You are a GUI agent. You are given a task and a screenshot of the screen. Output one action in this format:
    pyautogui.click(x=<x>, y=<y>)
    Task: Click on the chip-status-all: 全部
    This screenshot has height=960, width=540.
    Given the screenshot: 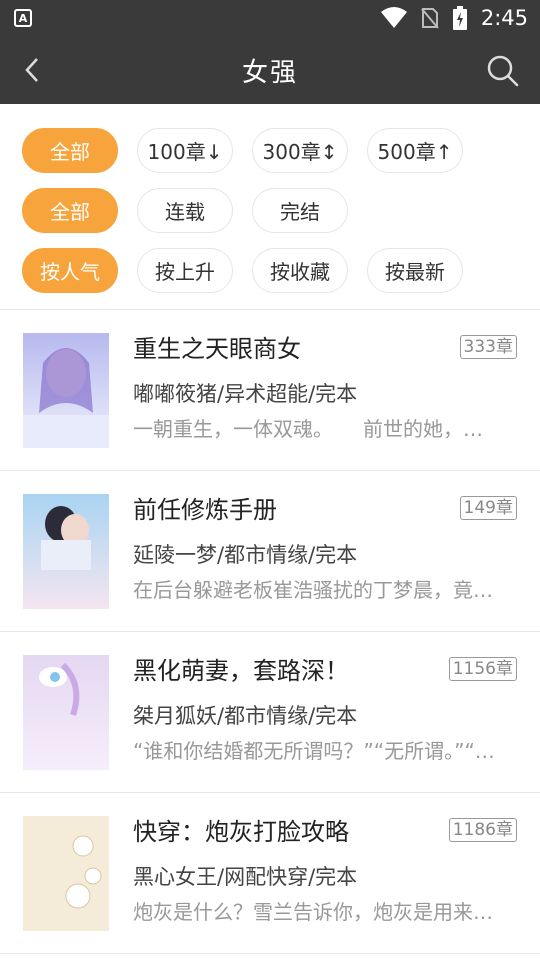 What is the action you would take?
    pyautogui.click(x=70, y=210)
    